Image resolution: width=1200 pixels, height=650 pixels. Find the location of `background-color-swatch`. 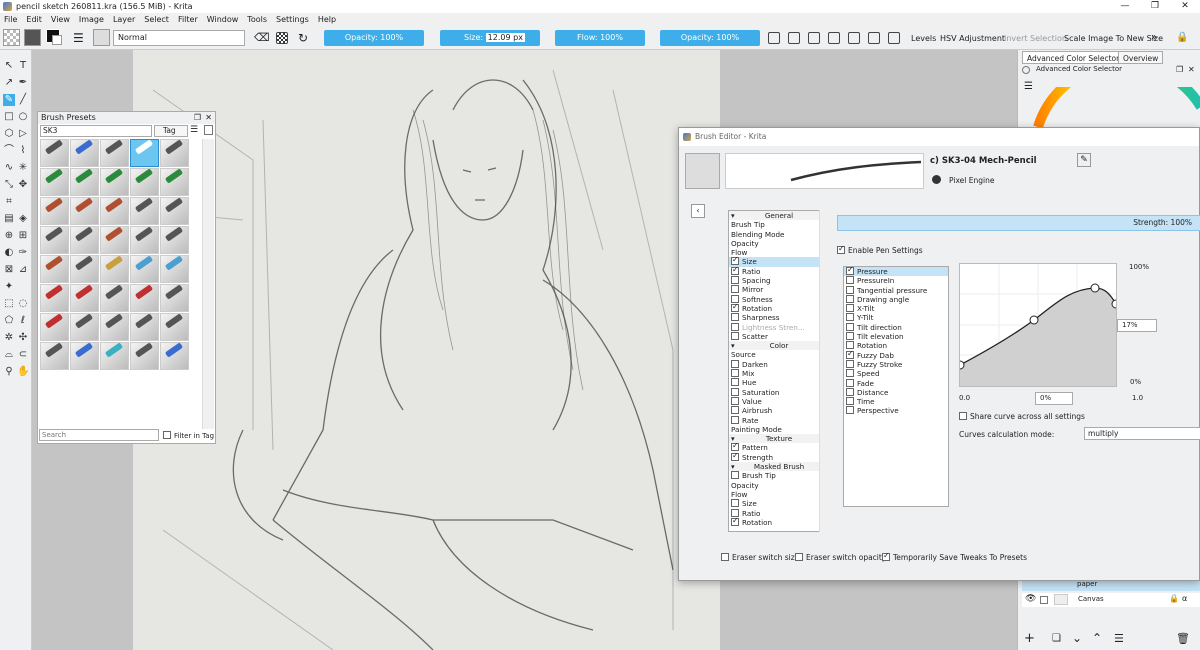

background-color-swatch is located at coordinates (57, 40).